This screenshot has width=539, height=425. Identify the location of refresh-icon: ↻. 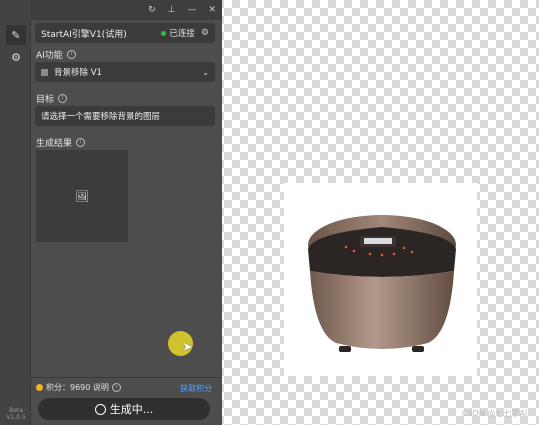
(152, 10).